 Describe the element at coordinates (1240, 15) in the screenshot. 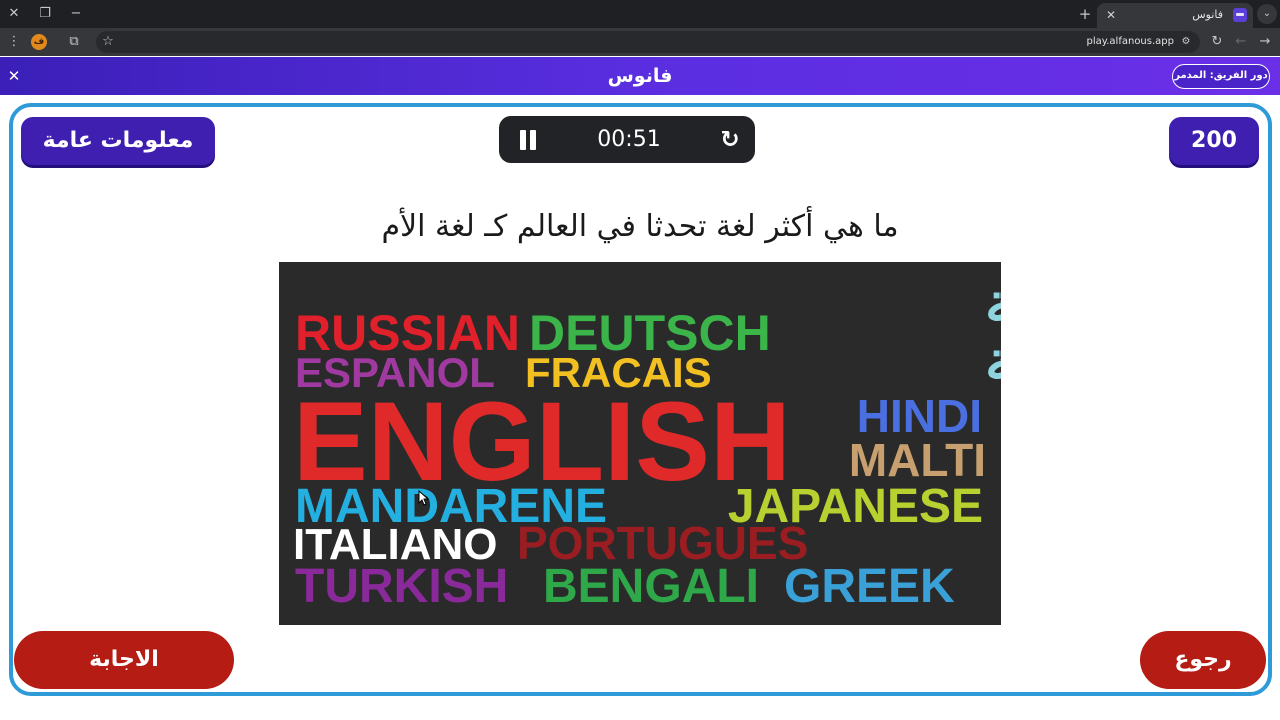

I see `tab-favicon-icon` at that location.